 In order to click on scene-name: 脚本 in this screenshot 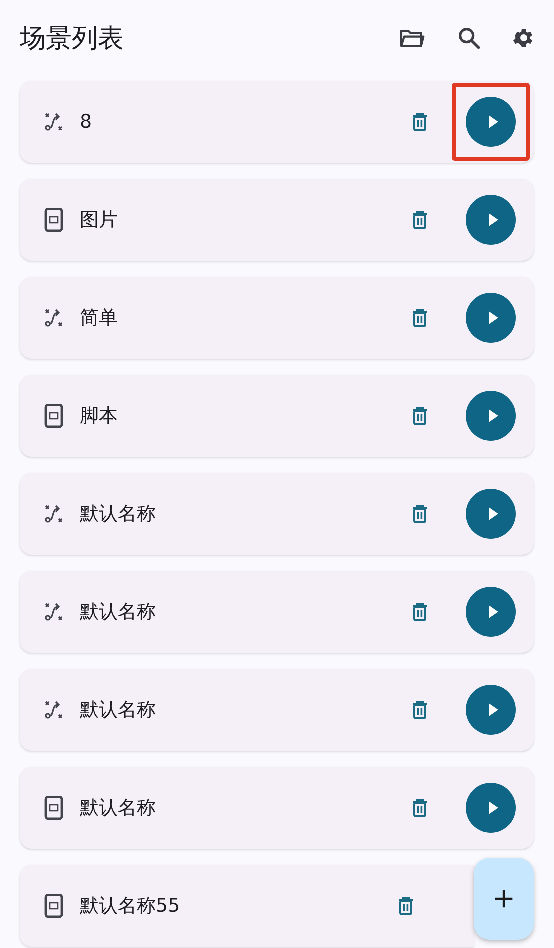, I will do `click(99, 416)`.